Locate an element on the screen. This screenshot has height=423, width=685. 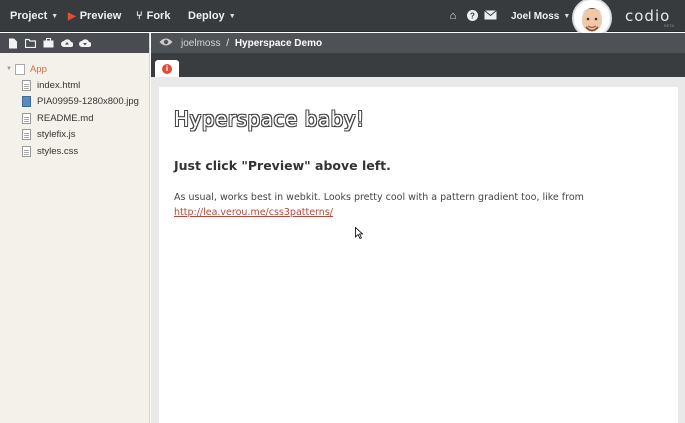
page-heading: Hyperspace baby! is located at coordinates (269, 119).